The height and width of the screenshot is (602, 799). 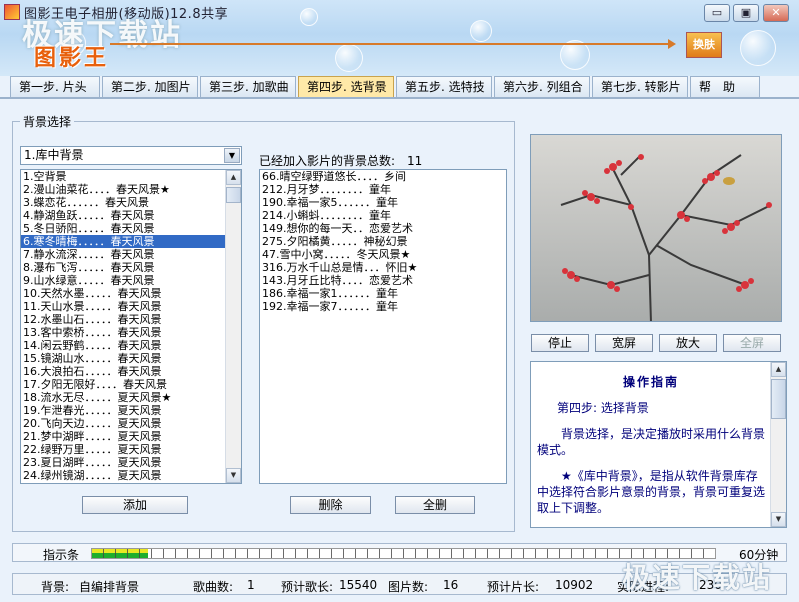 I want to click on close-button: ✕, so click(x=776, y=13).